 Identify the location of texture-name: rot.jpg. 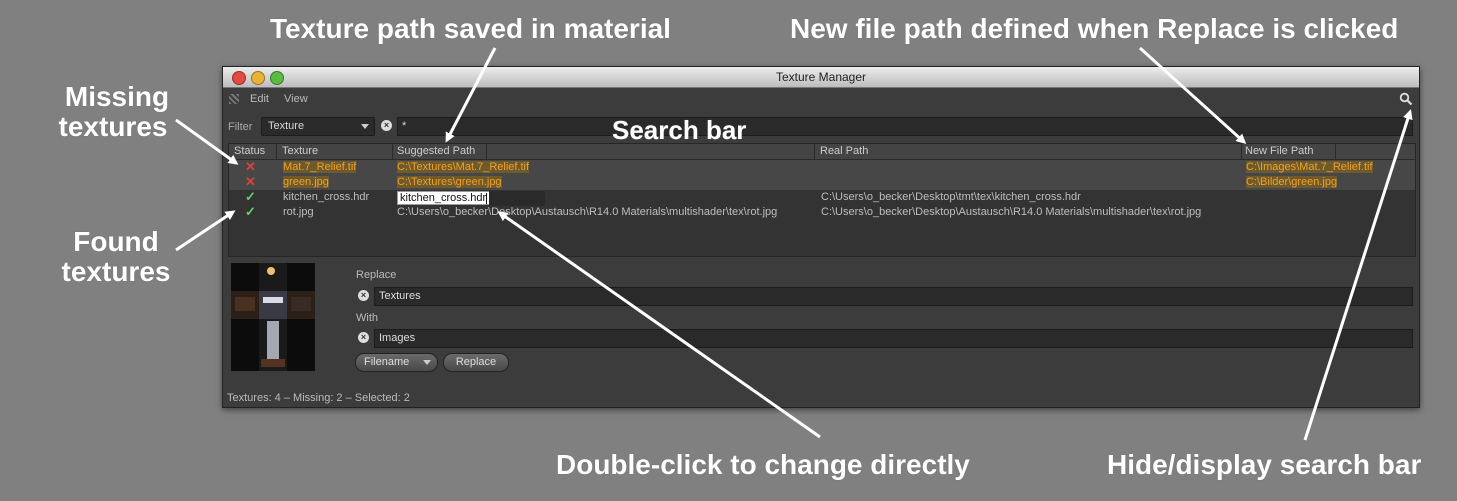
(298, 212).